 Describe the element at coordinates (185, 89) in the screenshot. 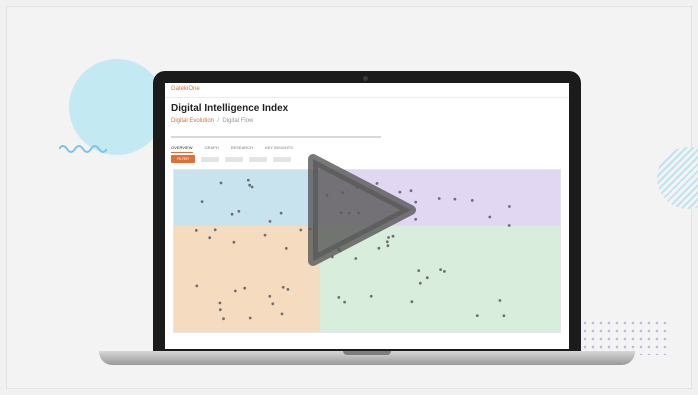

I see `brand-logo: GatekiOne` at that location.